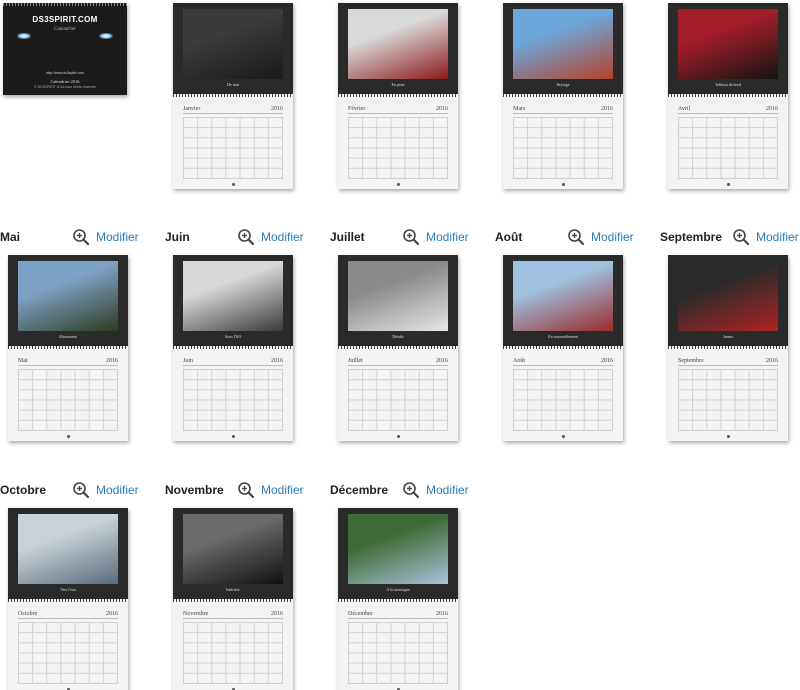 This screenshot has width=800, height=690. What do you see at coordinates (188, 361) in the screenshot?
I see `grid-month-name: Juin` at bounding box center [188, 361].